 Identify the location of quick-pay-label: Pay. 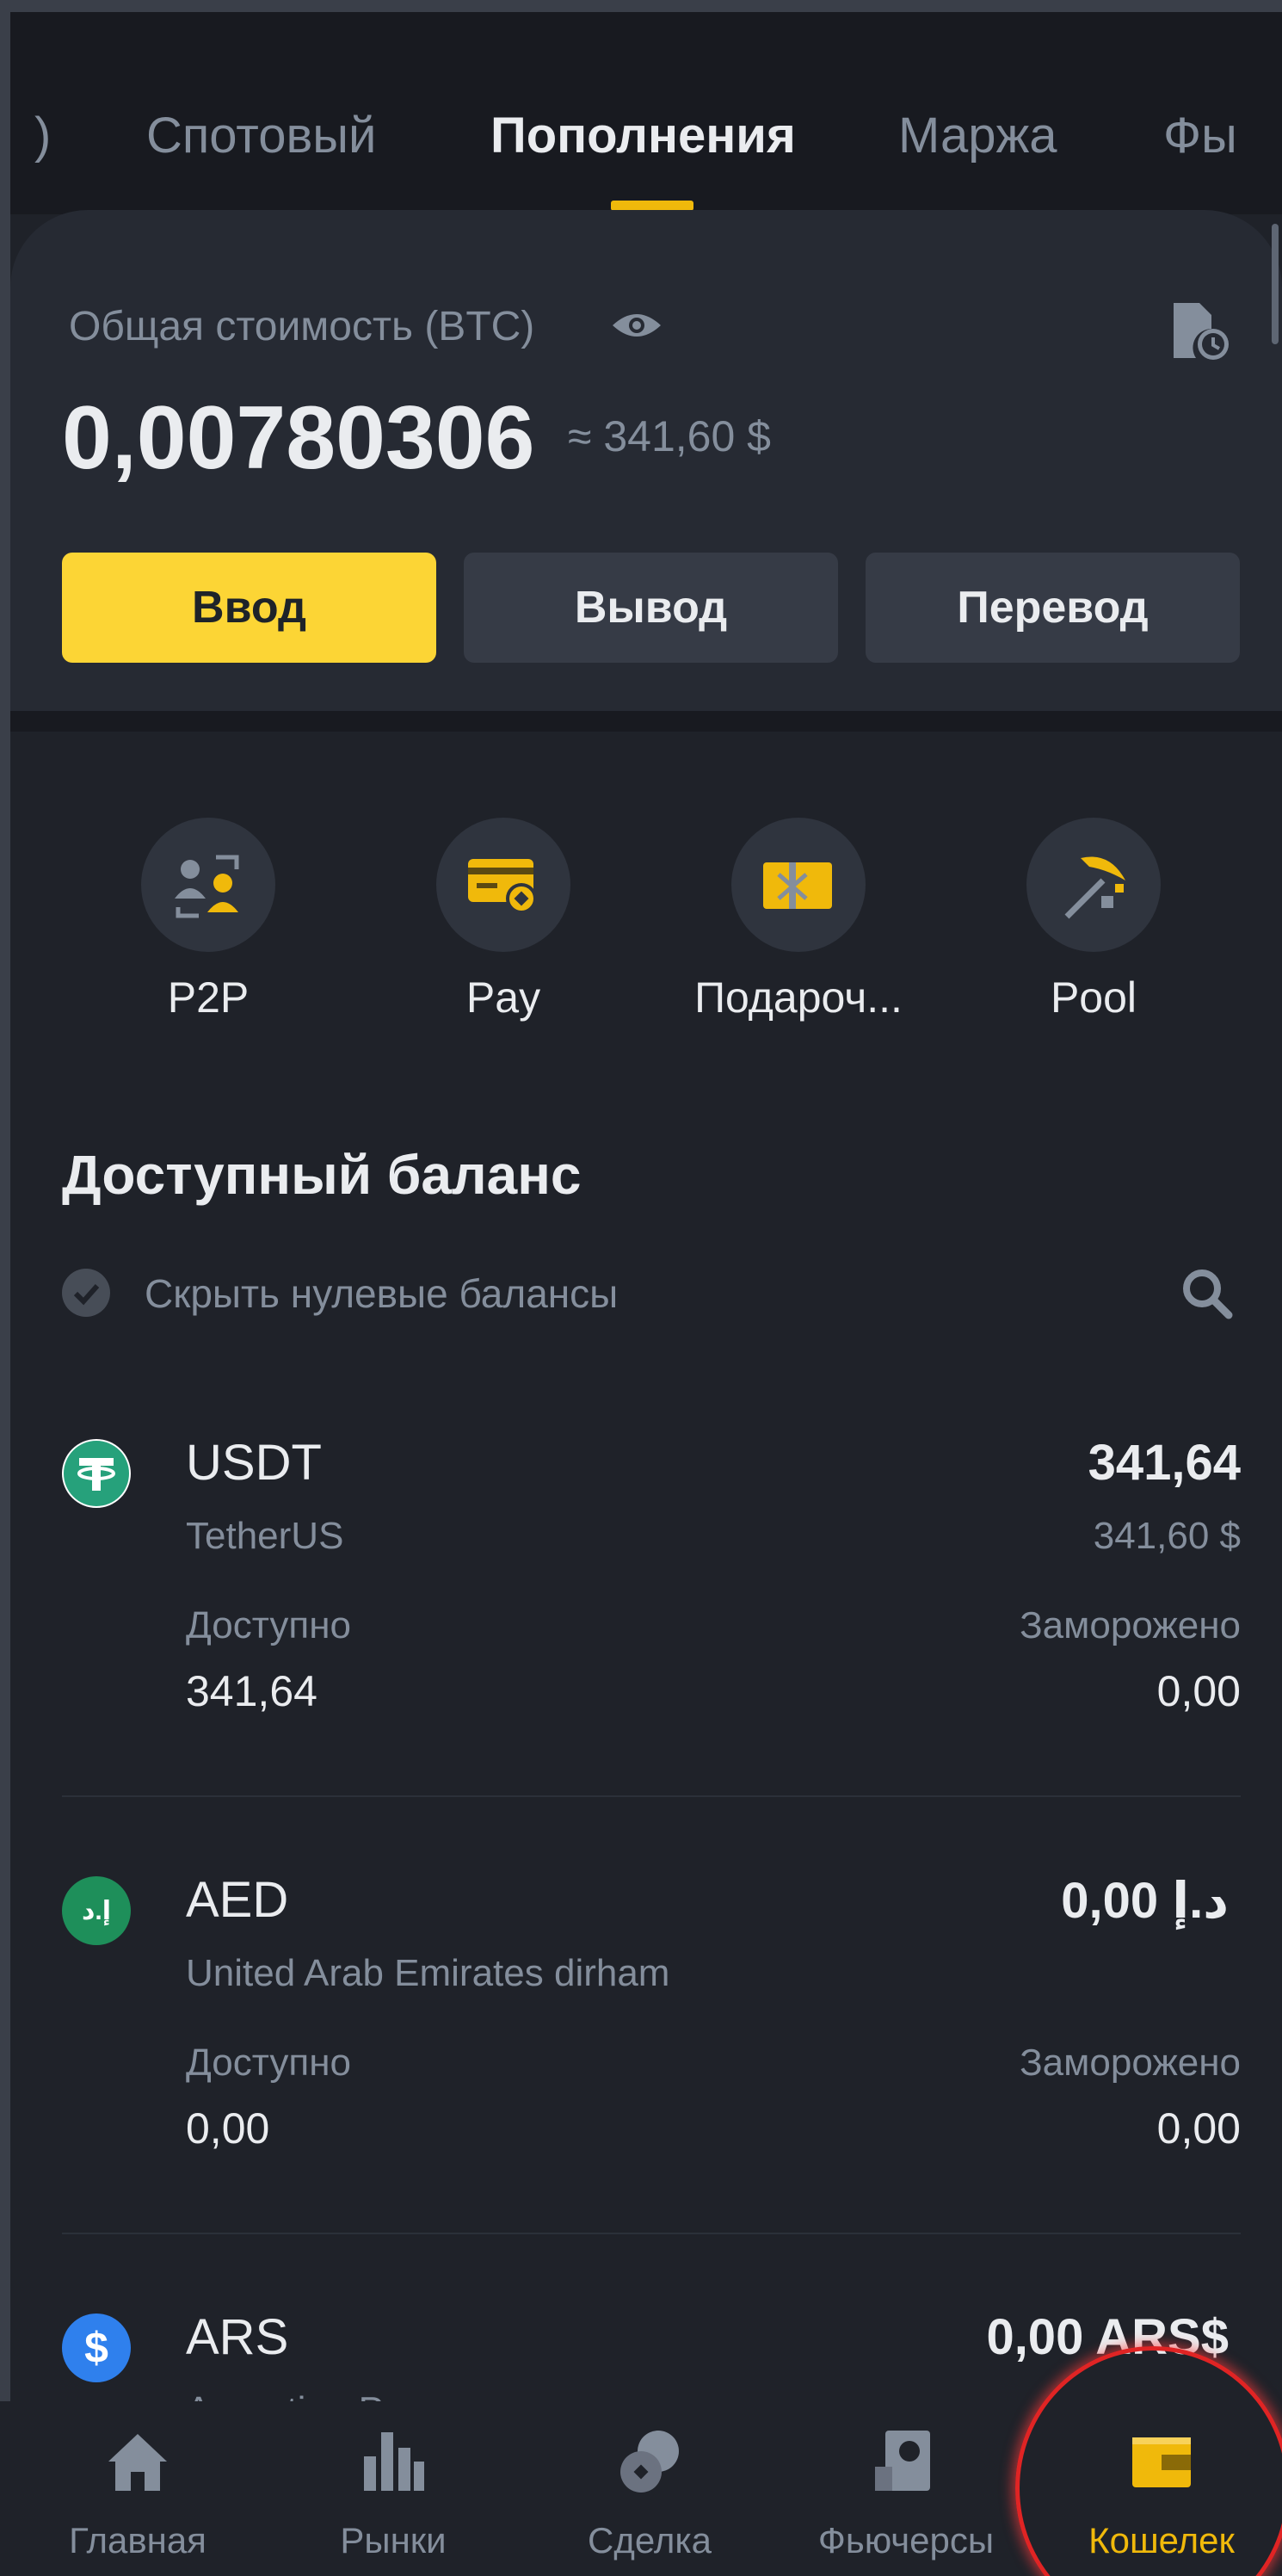
(503, 997).